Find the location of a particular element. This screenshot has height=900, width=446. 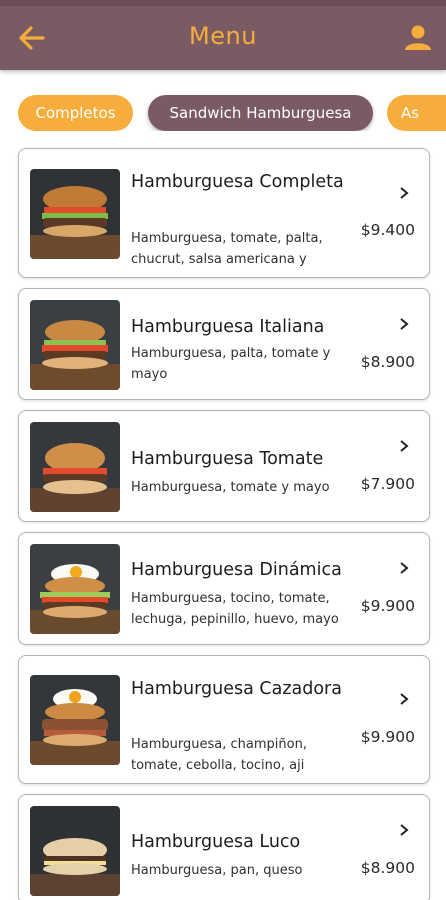

person-icon is located at coordinates (418, 37).